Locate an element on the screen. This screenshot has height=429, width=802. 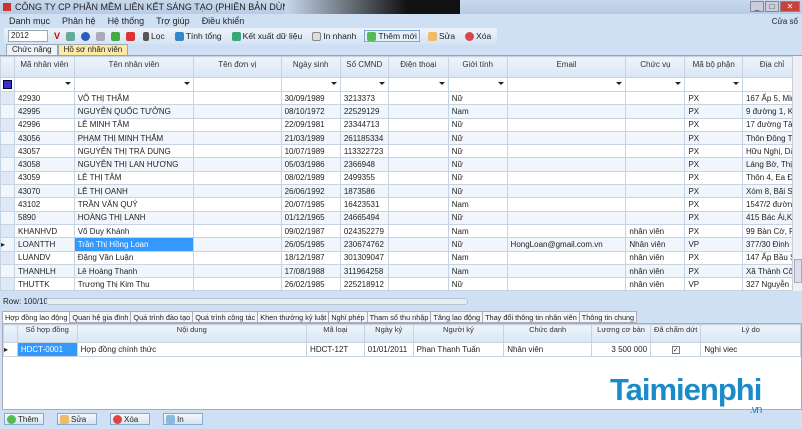
column-header: Lý do is located at coordinates (750, 333).